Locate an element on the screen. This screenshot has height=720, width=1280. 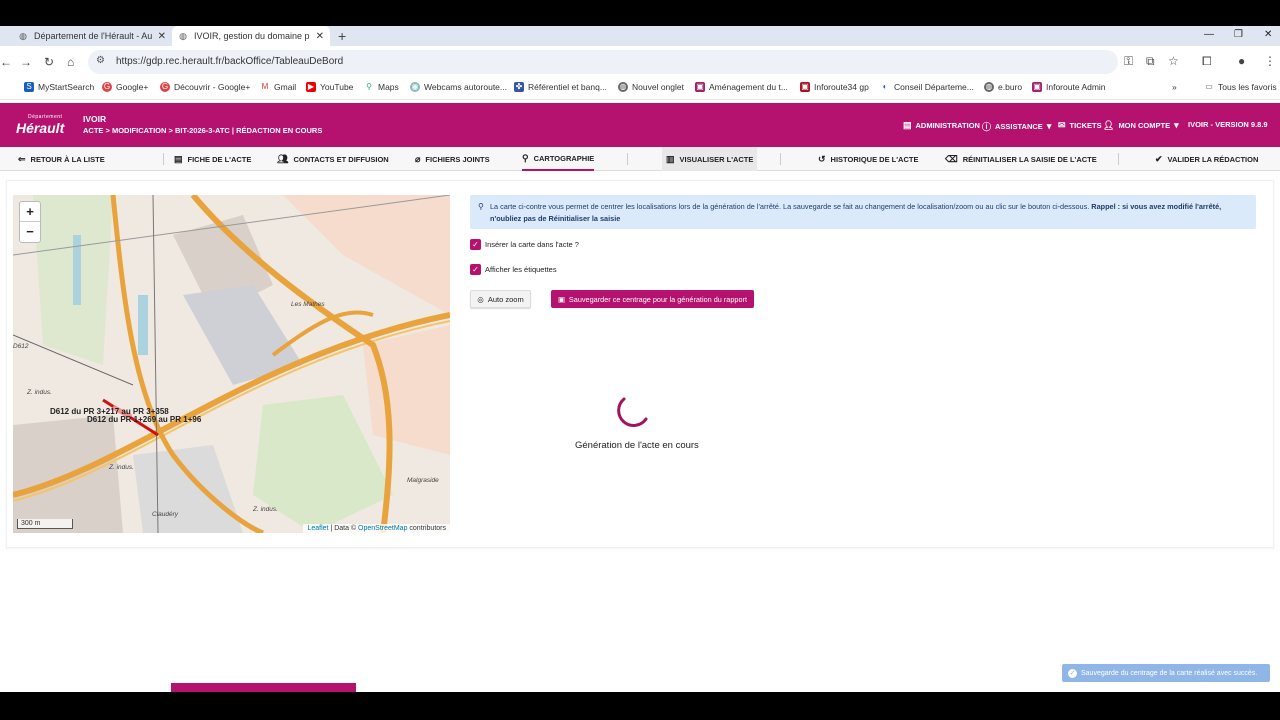
admin-label: ADMINISTRATION is located at coordinates (947, 125).